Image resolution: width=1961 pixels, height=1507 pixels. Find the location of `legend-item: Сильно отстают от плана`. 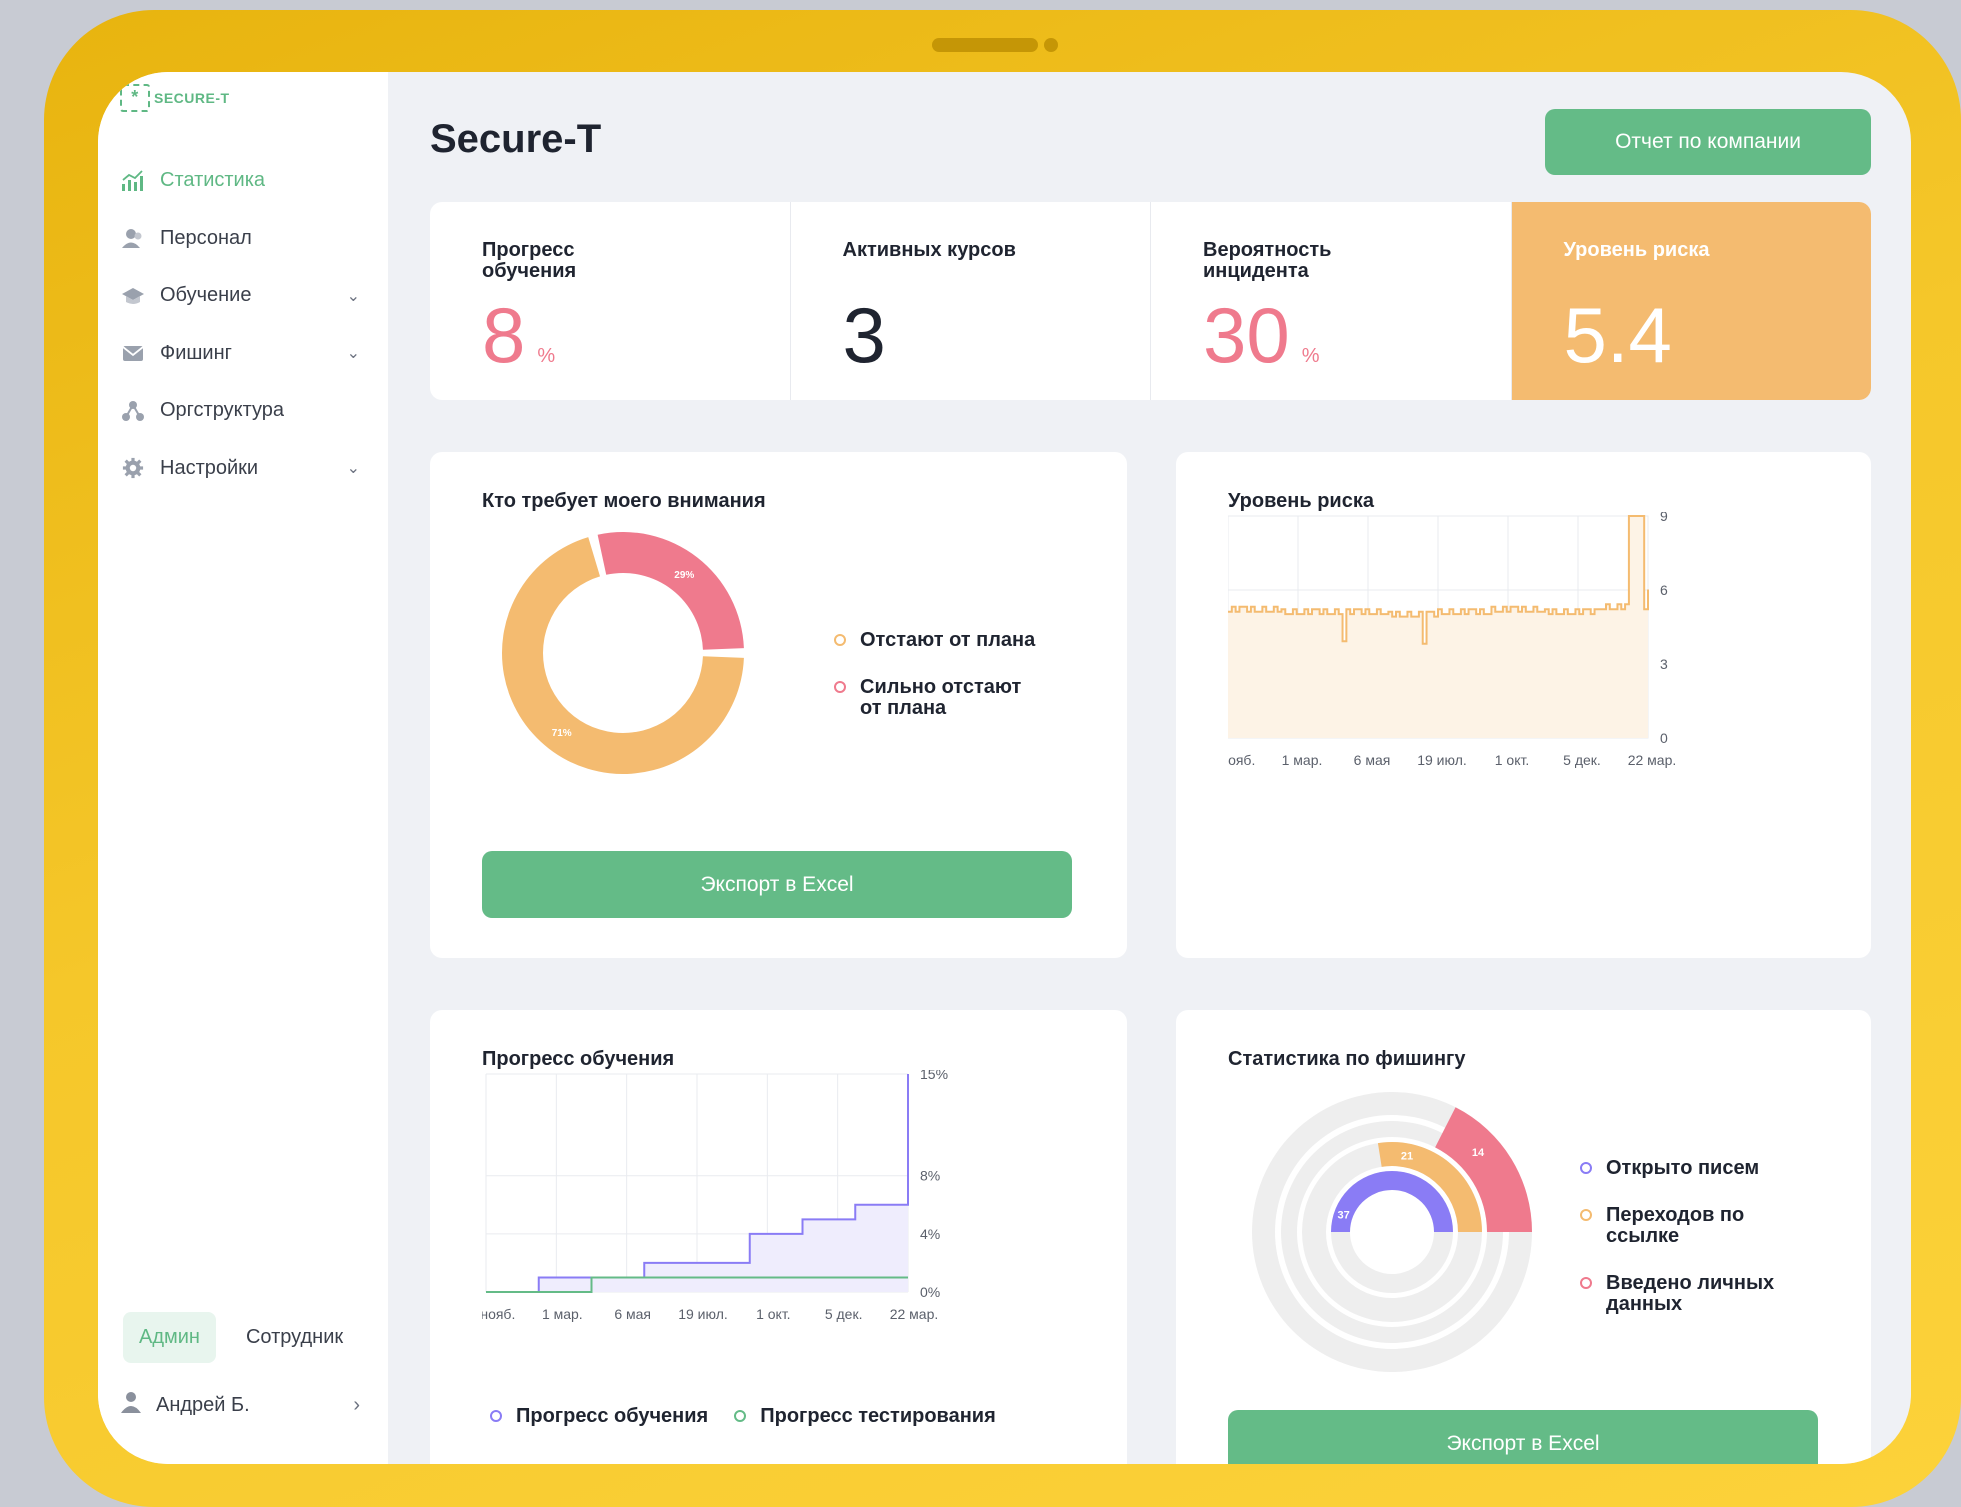

legend-item: Сильно отстают от плана is located at coordinates (929, 698).